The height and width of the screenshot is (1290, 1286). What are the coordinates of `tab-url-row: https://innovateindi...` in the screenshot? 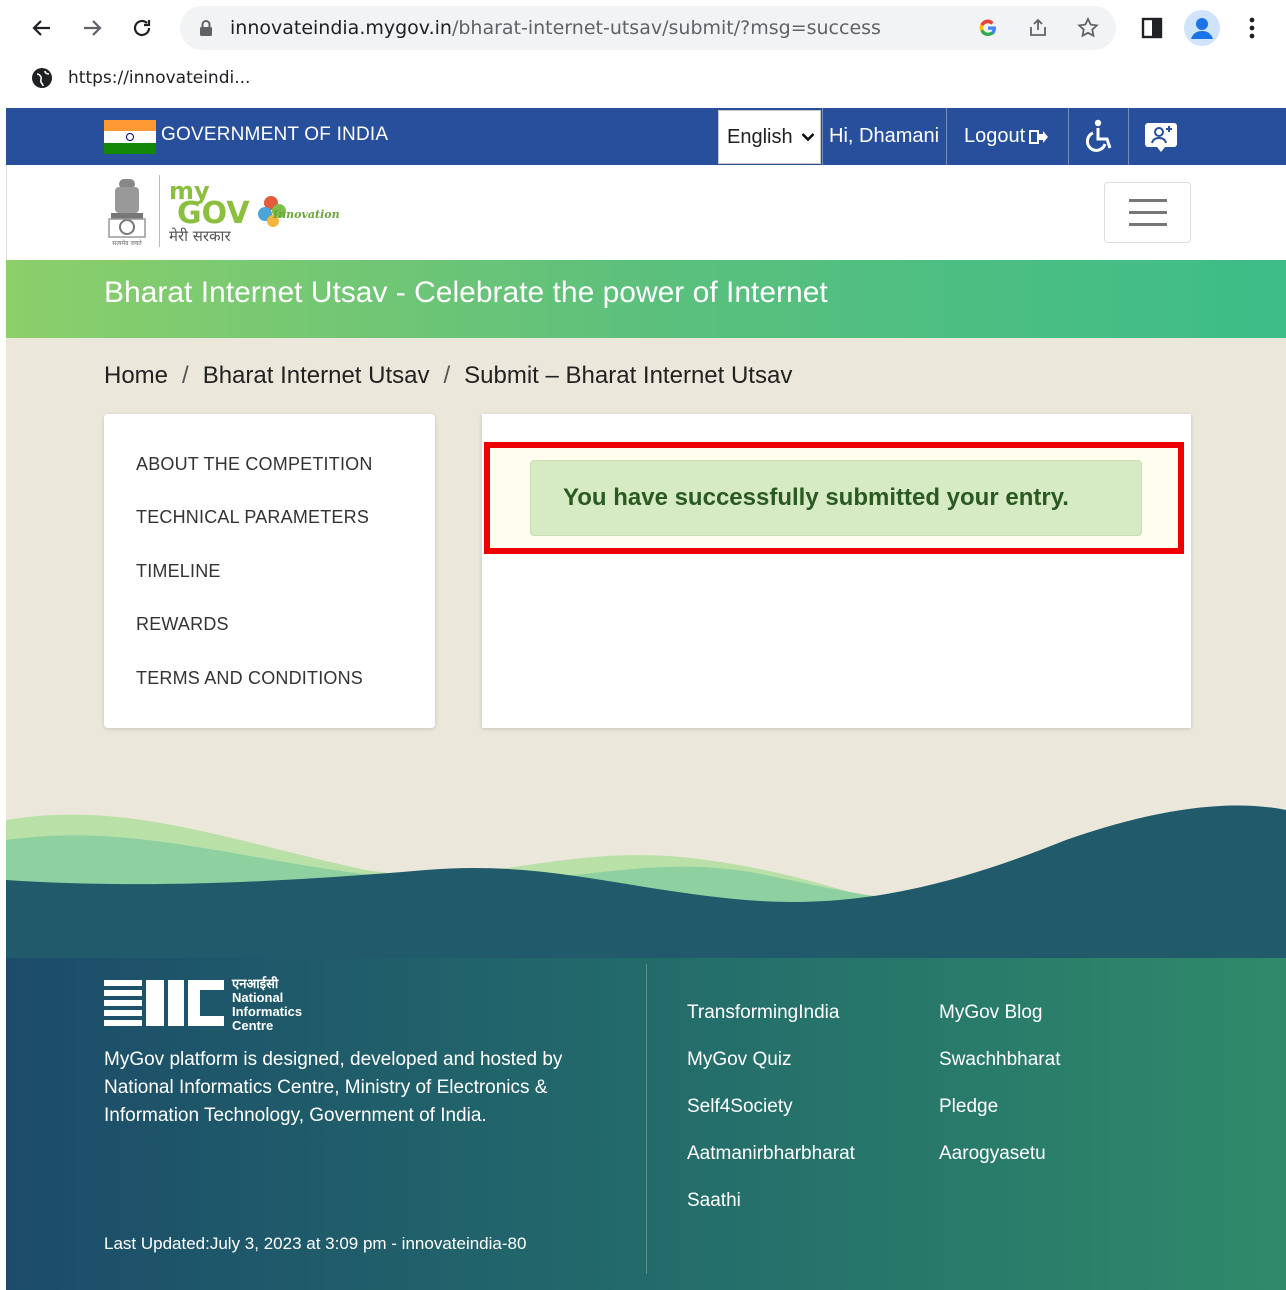 It's located at (140, 78).